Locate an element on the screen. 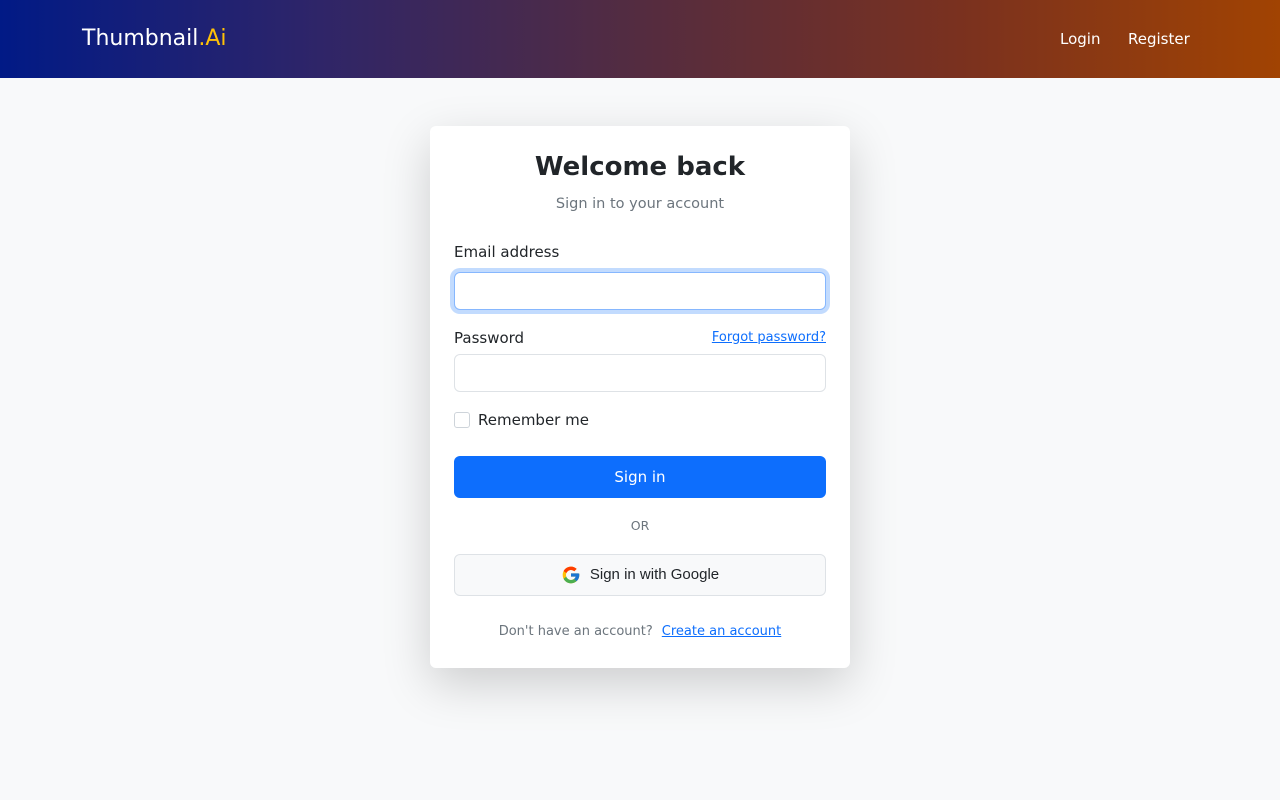 The width and height of the screenshot is (1280, 800). top-navbar: Thumbnail.Ai Login Register is located at coordinates (640, 39).